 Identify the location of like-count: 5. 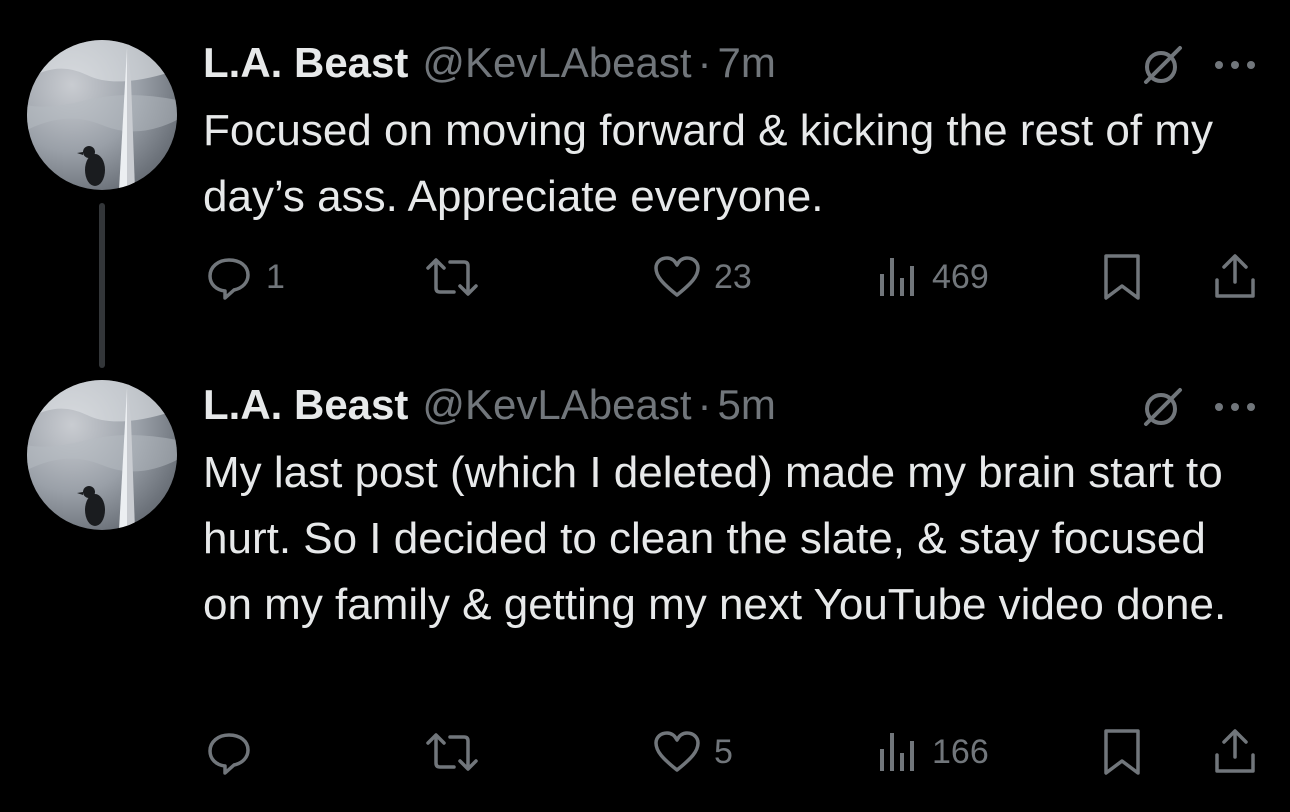
(723, 751).